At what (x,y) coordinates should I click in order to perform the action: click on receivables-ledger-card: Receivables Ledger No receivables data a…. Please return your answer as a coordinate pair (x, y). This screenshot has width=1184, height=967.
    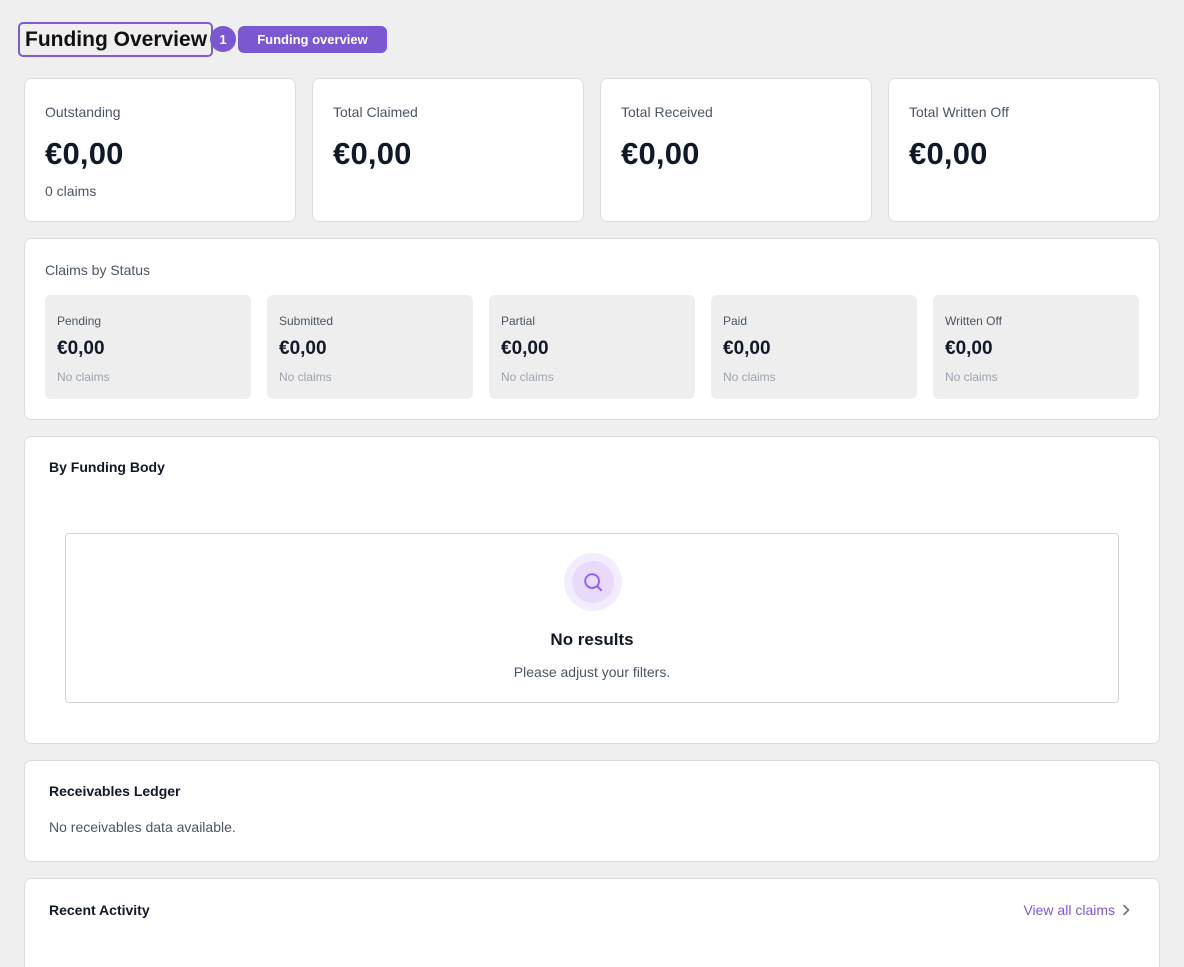
    Looking at the image, I should click on (592, 811).